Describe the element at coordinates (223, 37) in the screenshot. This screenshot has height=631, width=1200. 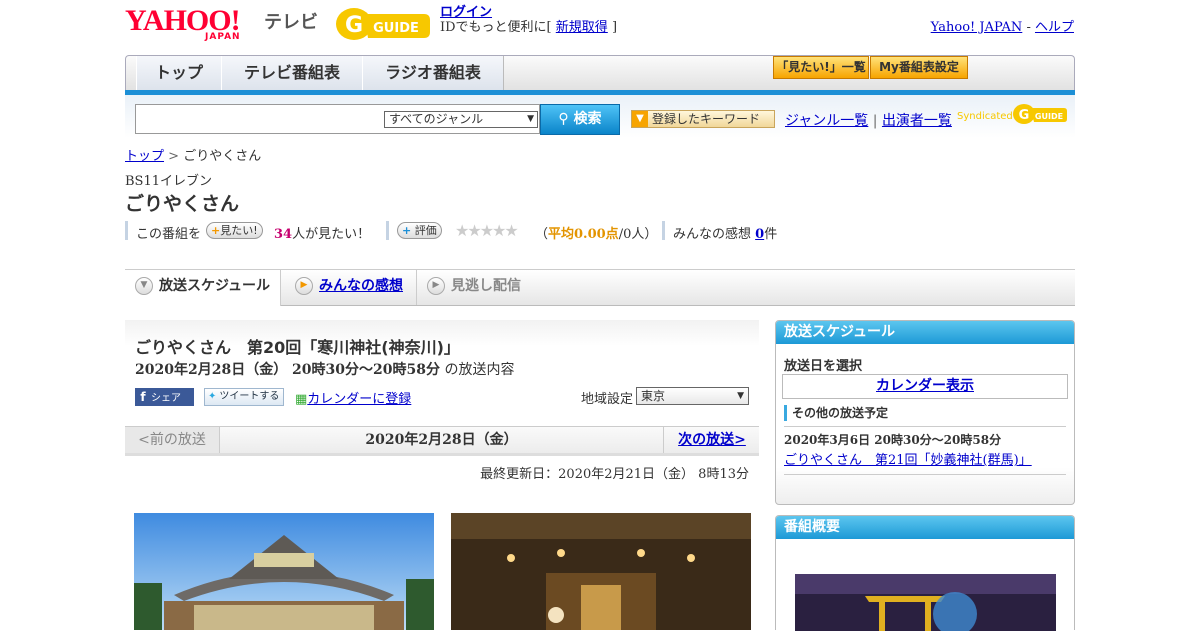
I see `yahoo-logo-japan: JAPAN` at that location.